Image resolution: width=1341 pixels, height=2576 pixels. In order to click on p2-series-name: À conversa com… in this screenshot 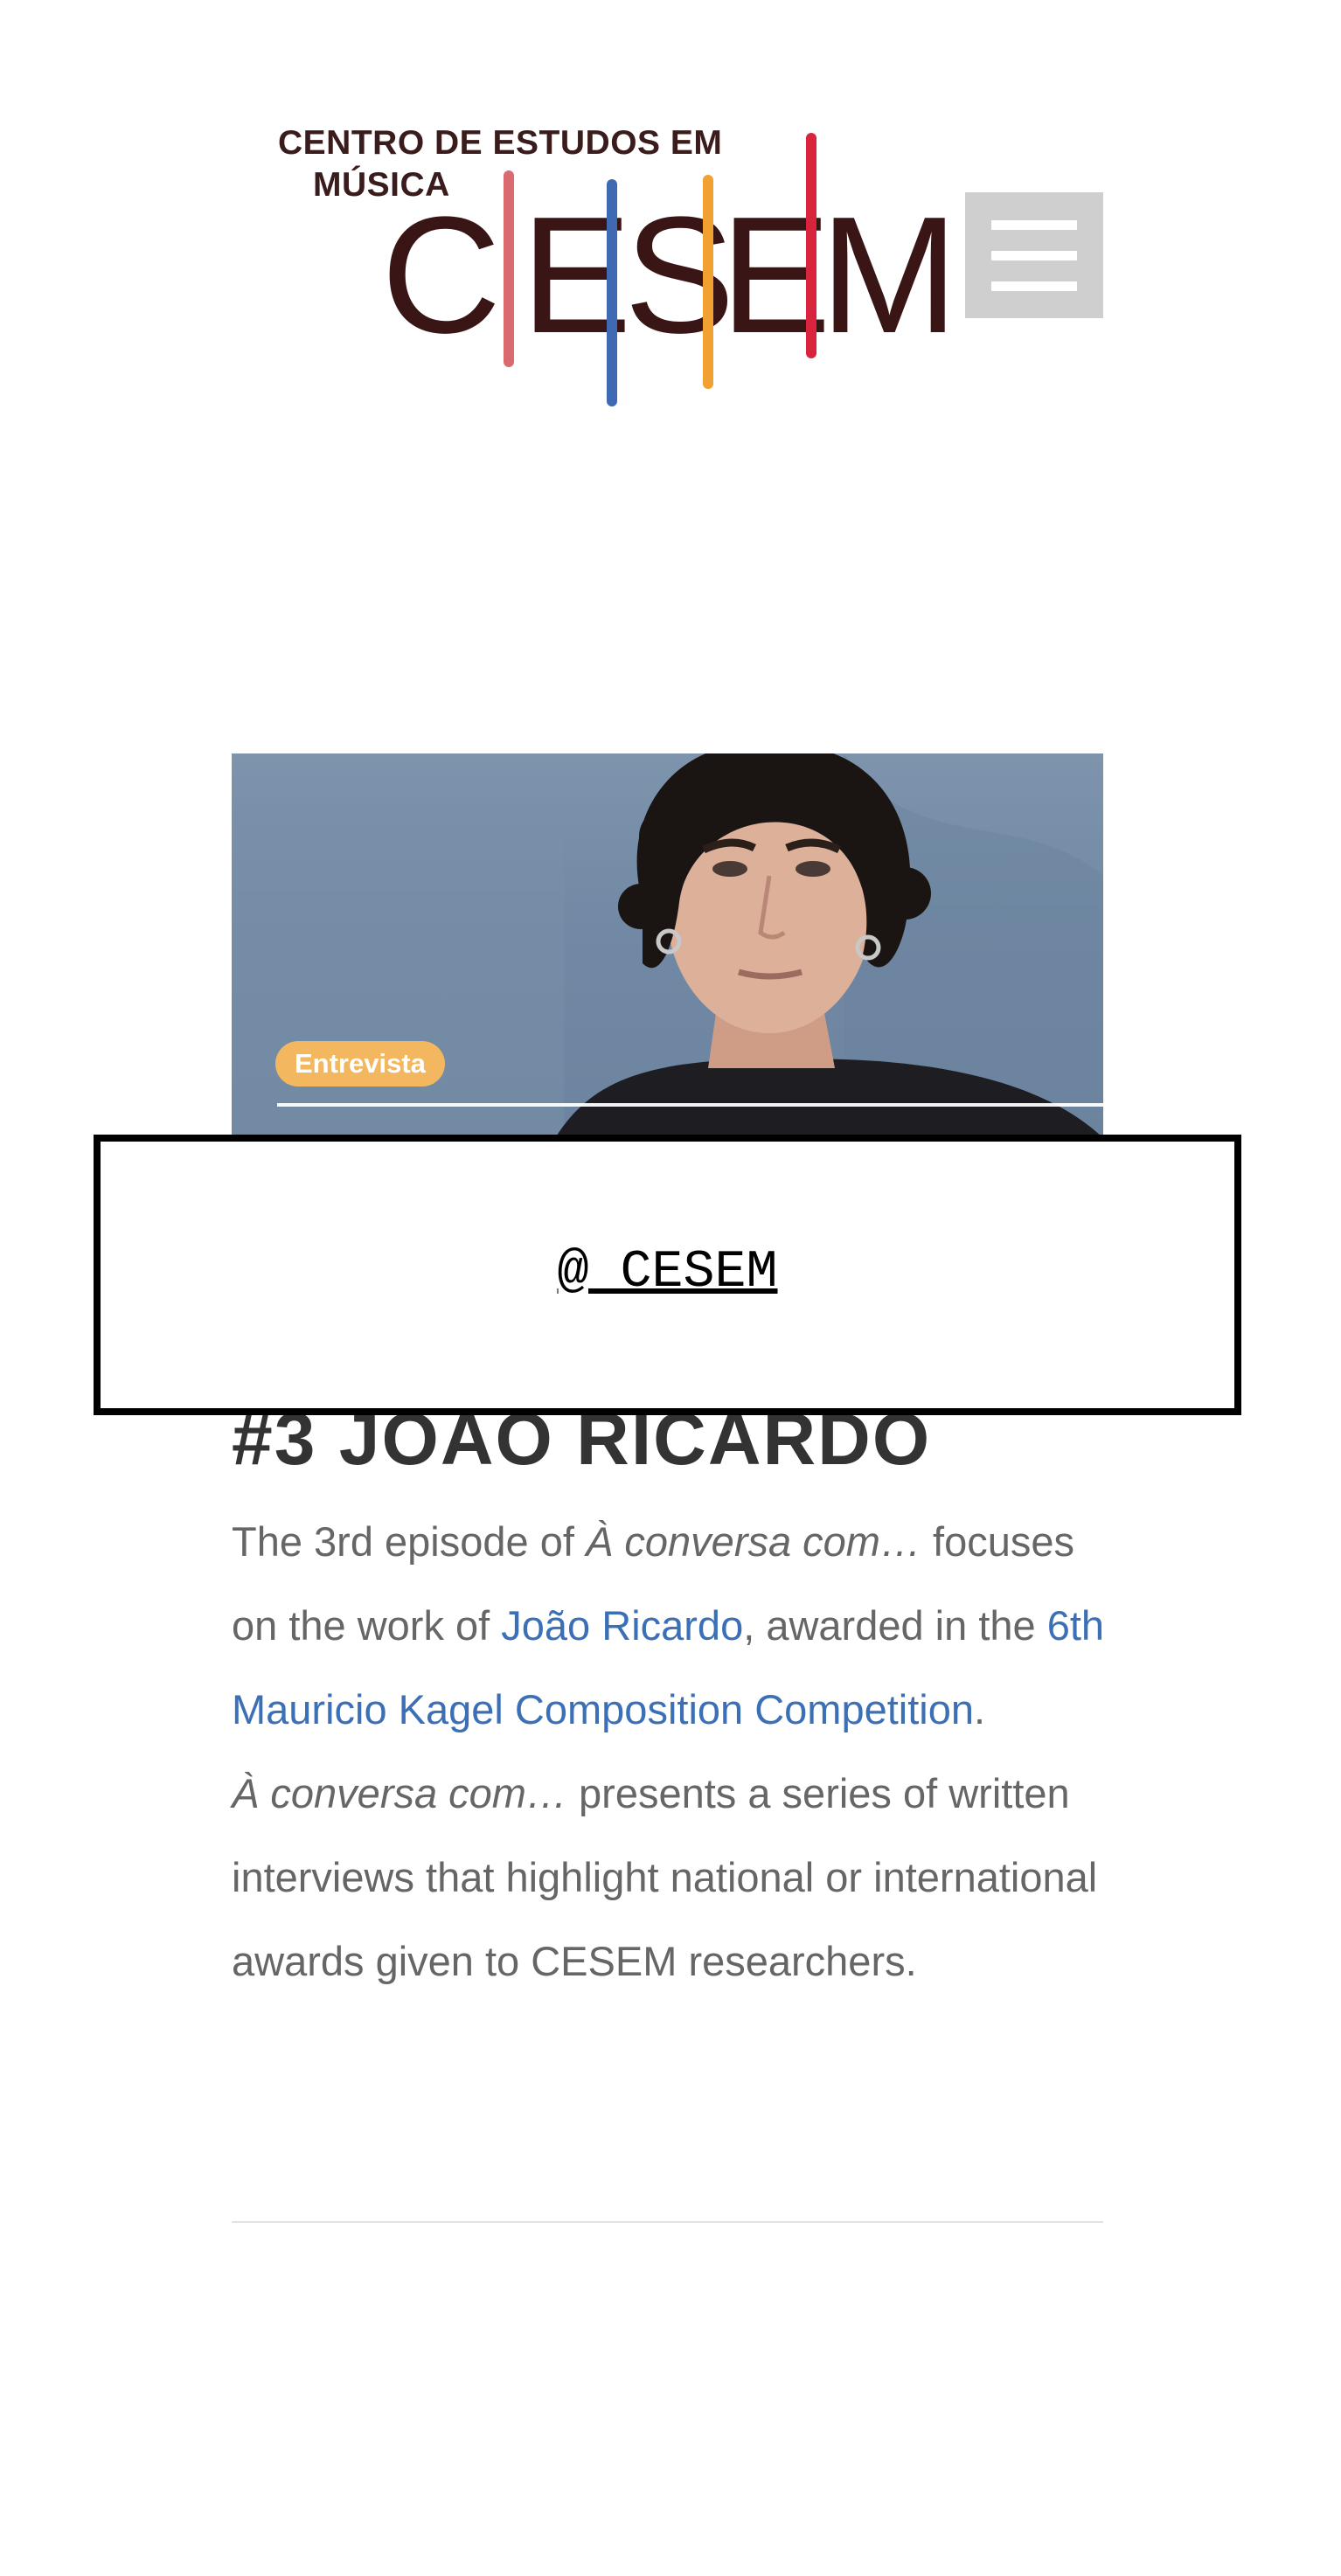, I will do `click(399, 1793)`.